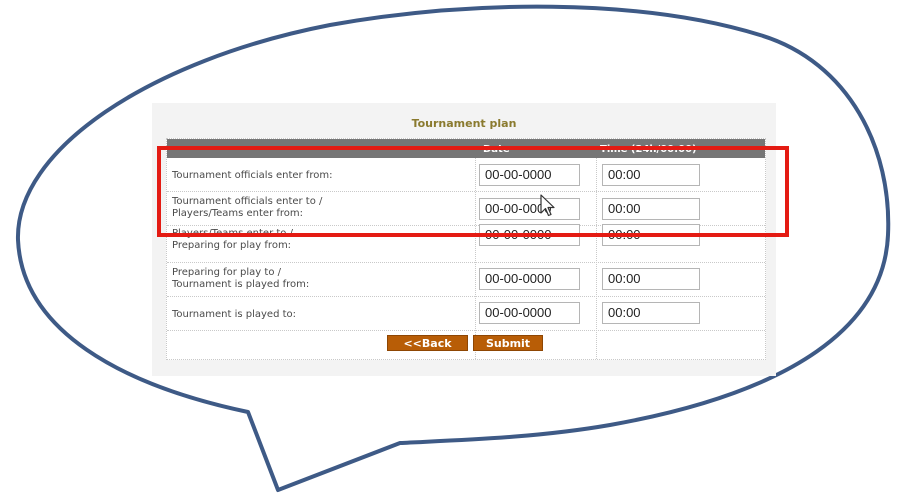  Describe the element at coordinates (427, 343) in the screenshot. I see `back-button: <<Back` at that location.